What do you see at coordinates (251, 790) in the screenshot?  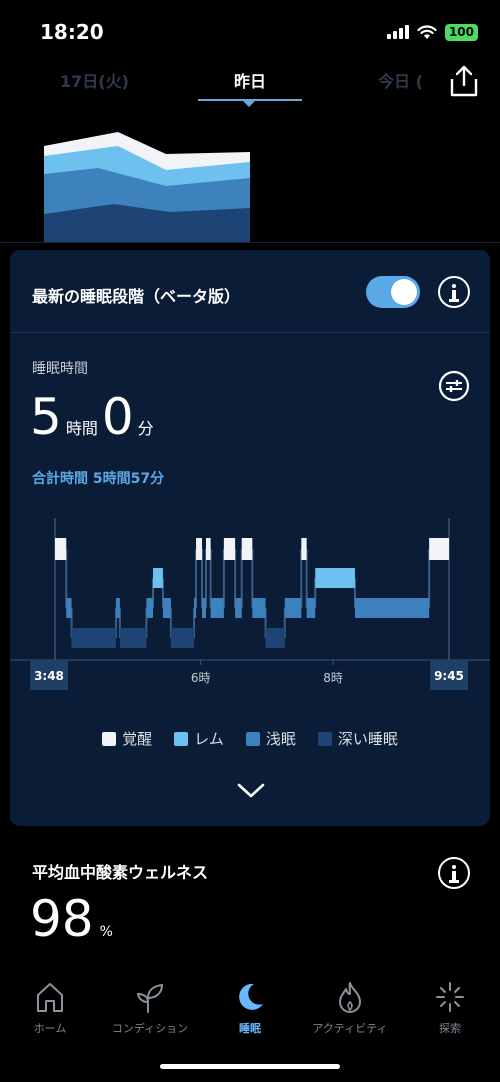 I see `chevron-down-icon` at bounding box center [251, 790].